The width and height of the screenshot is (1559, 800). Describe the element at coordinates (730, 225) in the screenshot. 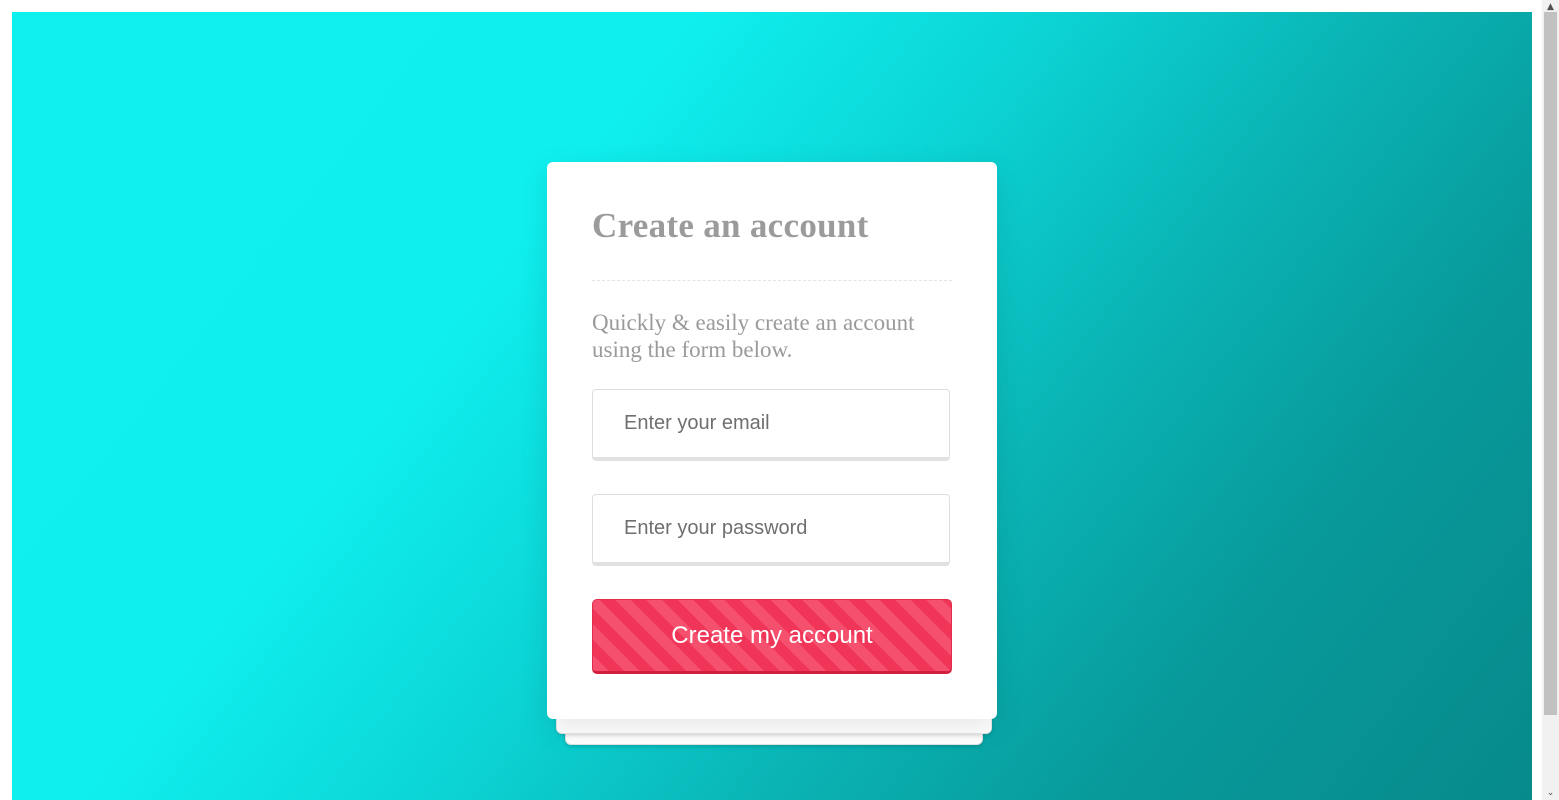

I see `signup-title: Create an account` at that location.